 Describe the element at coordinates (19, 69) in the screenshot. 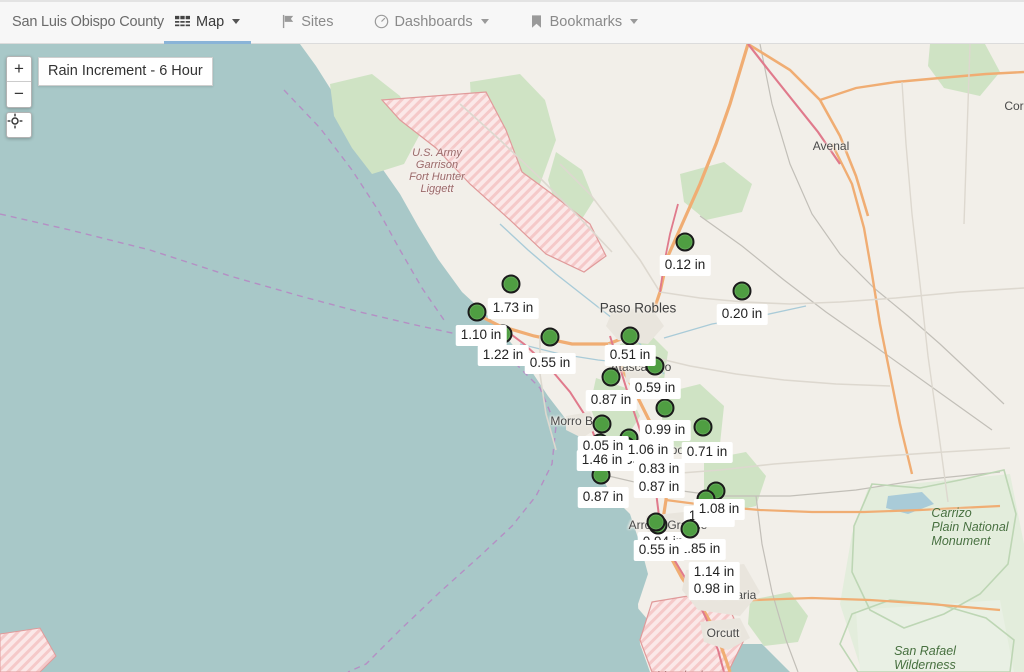

I see `zoom-in-button: +` at that location.